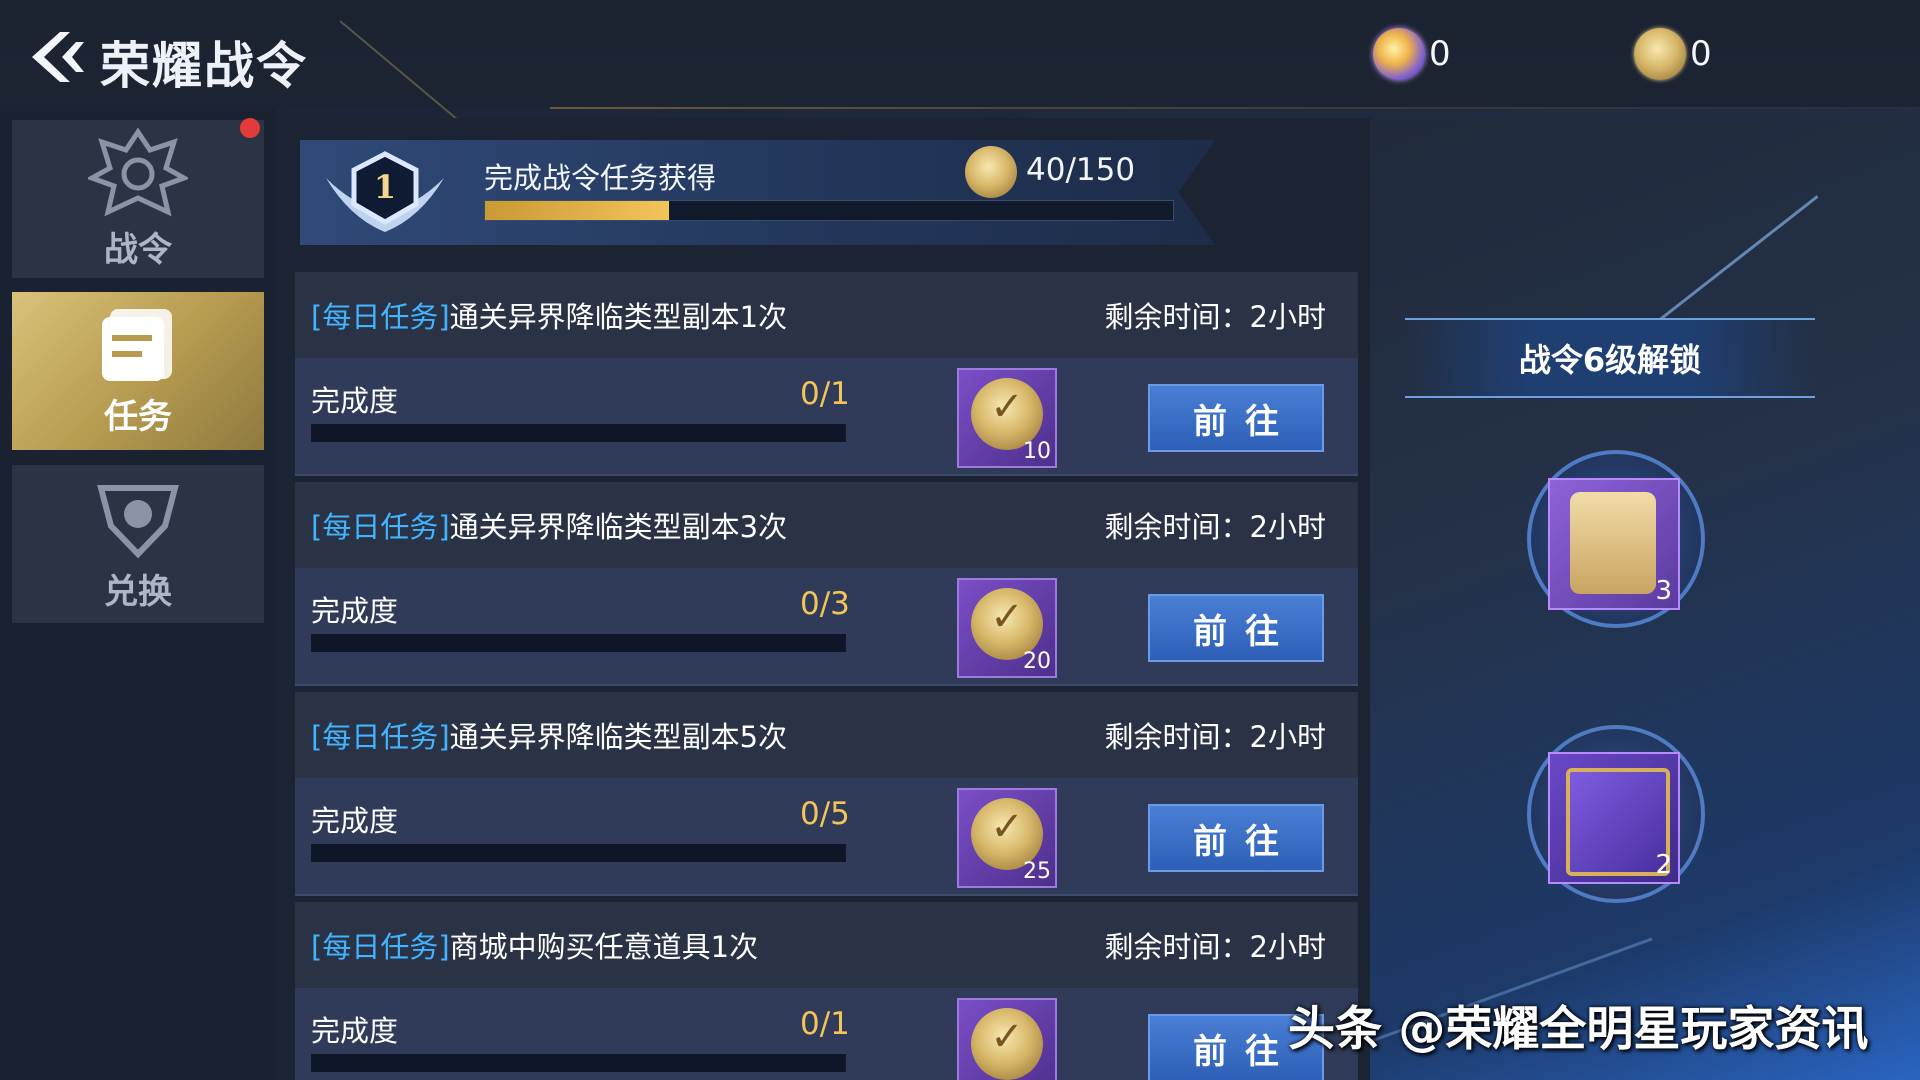 The image size is (1920, 1080). What do you see at coordinates (829, 210) in the screenshot?
I see `progress-bar` at bounding box center [829, 210].